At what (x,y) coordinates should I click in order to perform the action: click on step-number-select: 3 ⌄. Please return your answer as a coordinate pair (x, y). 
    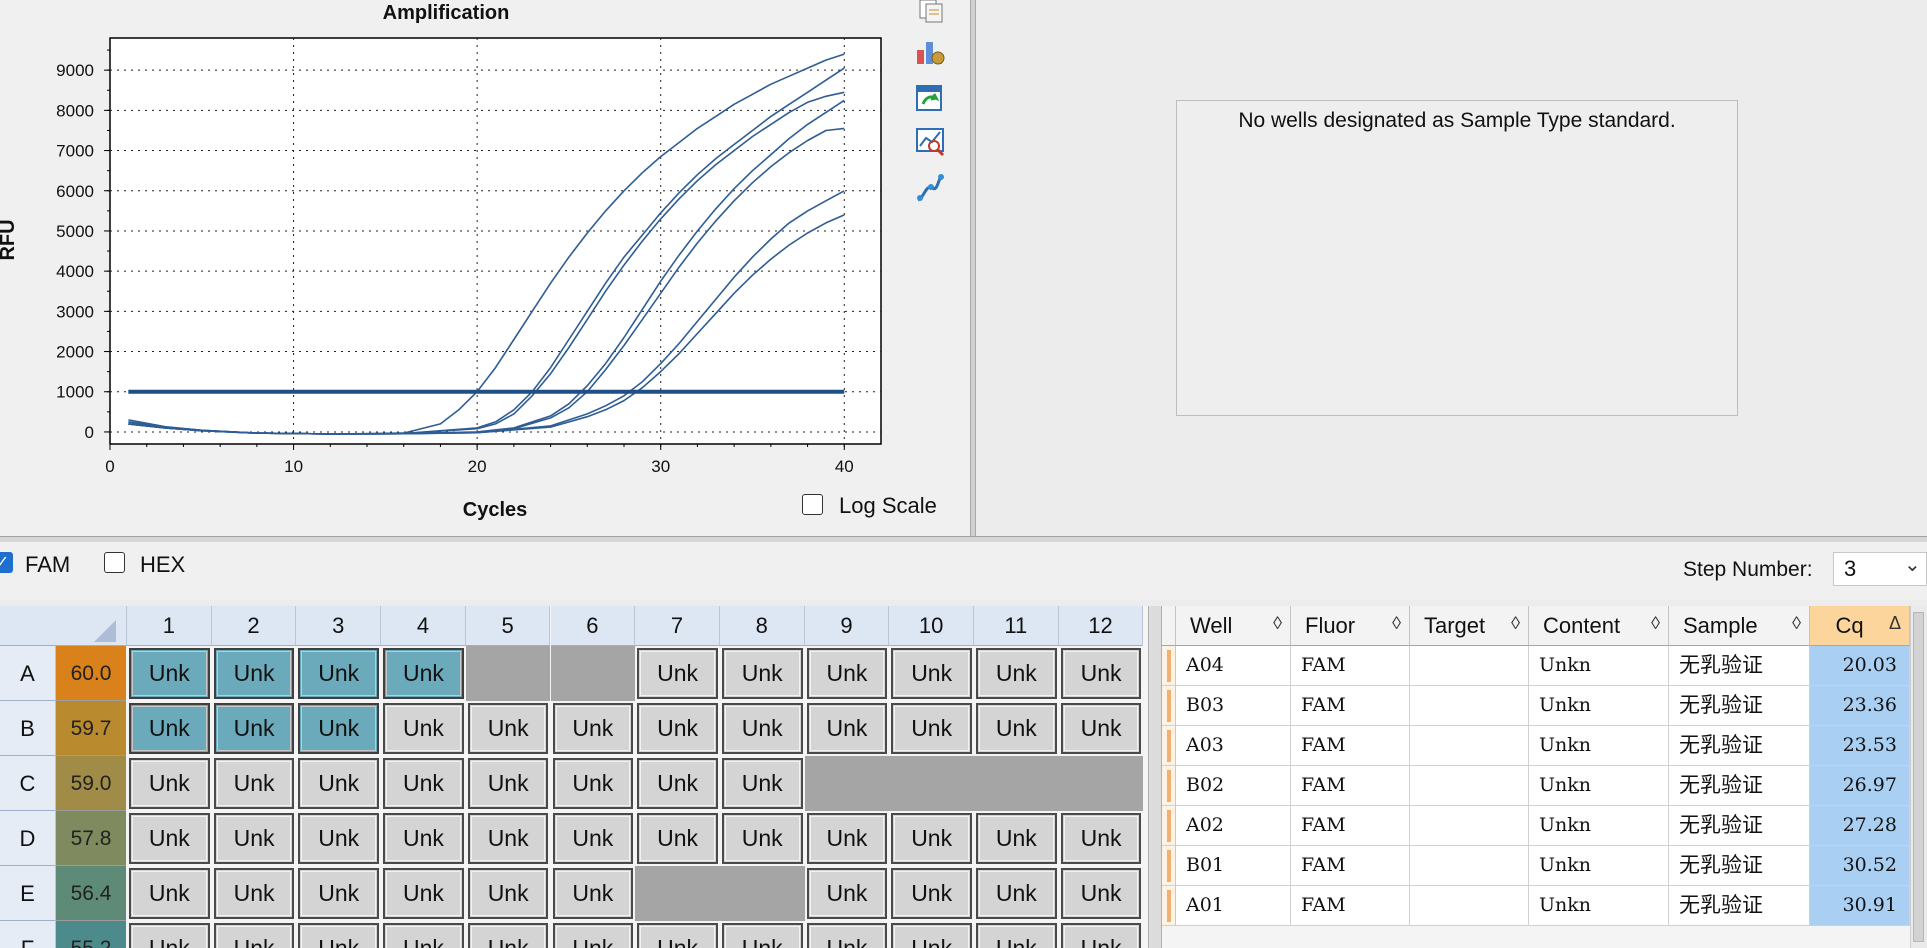
    Looking at the image, I should click on (1880, 569).